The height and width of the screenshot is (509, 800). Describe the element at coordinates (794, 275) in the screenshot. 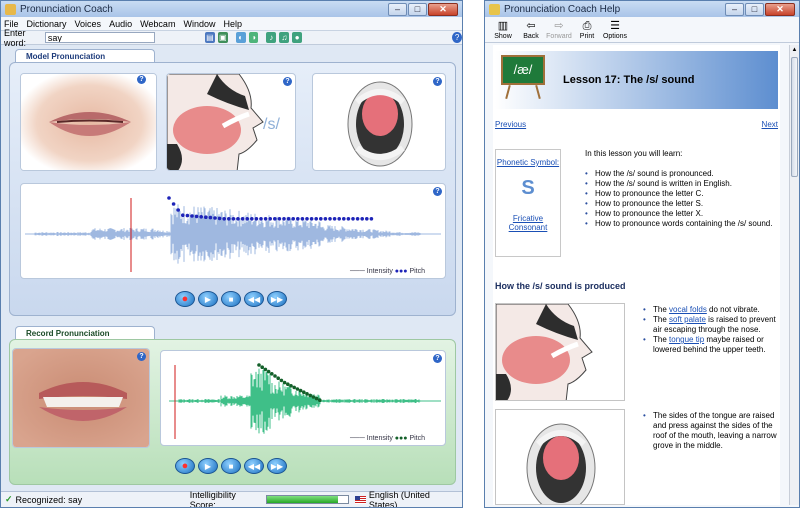

I see `help-scrollbar: ▲` at that location.